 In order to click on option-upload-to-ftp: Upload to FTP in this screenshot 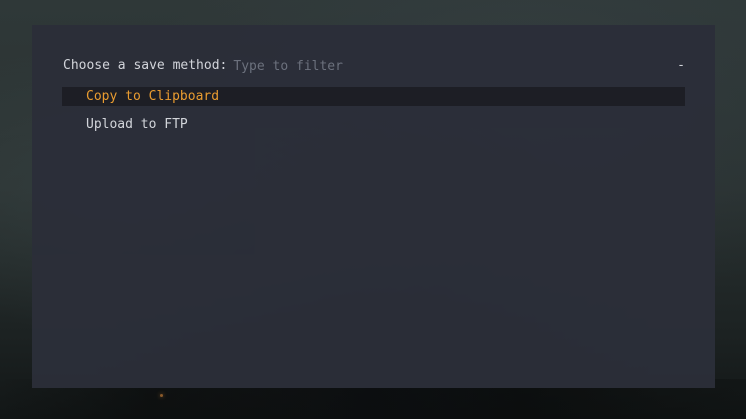, I will do `click(373, 124)`.